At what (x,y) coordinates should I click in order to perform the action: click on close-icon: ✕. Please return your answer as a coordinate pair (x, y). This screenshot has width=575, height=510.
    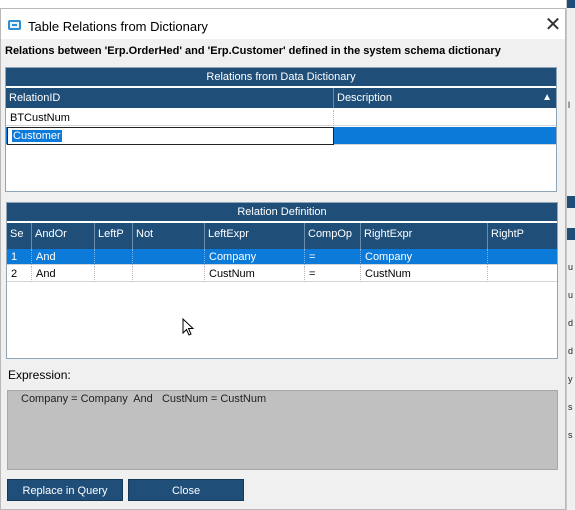
    Looking at the image, I should click on (553, 26).